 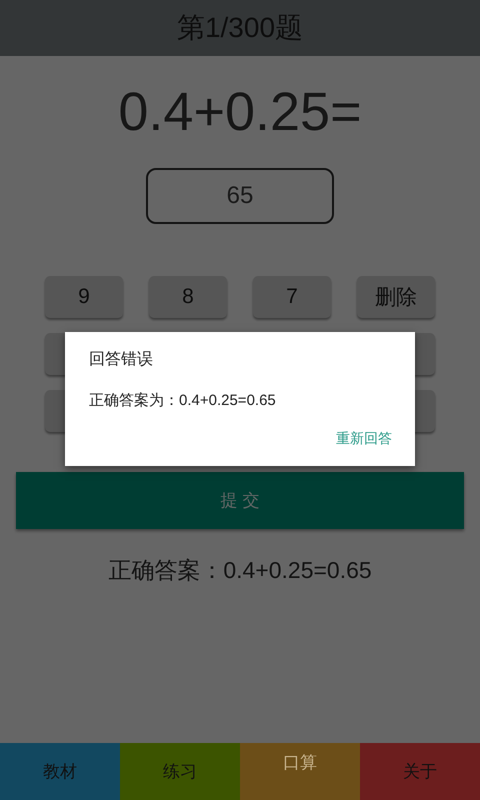 What do you see at coordinates (84, 297) in the screenshot?
I see `keypad-key: 9` at bounding box center [84, 297].